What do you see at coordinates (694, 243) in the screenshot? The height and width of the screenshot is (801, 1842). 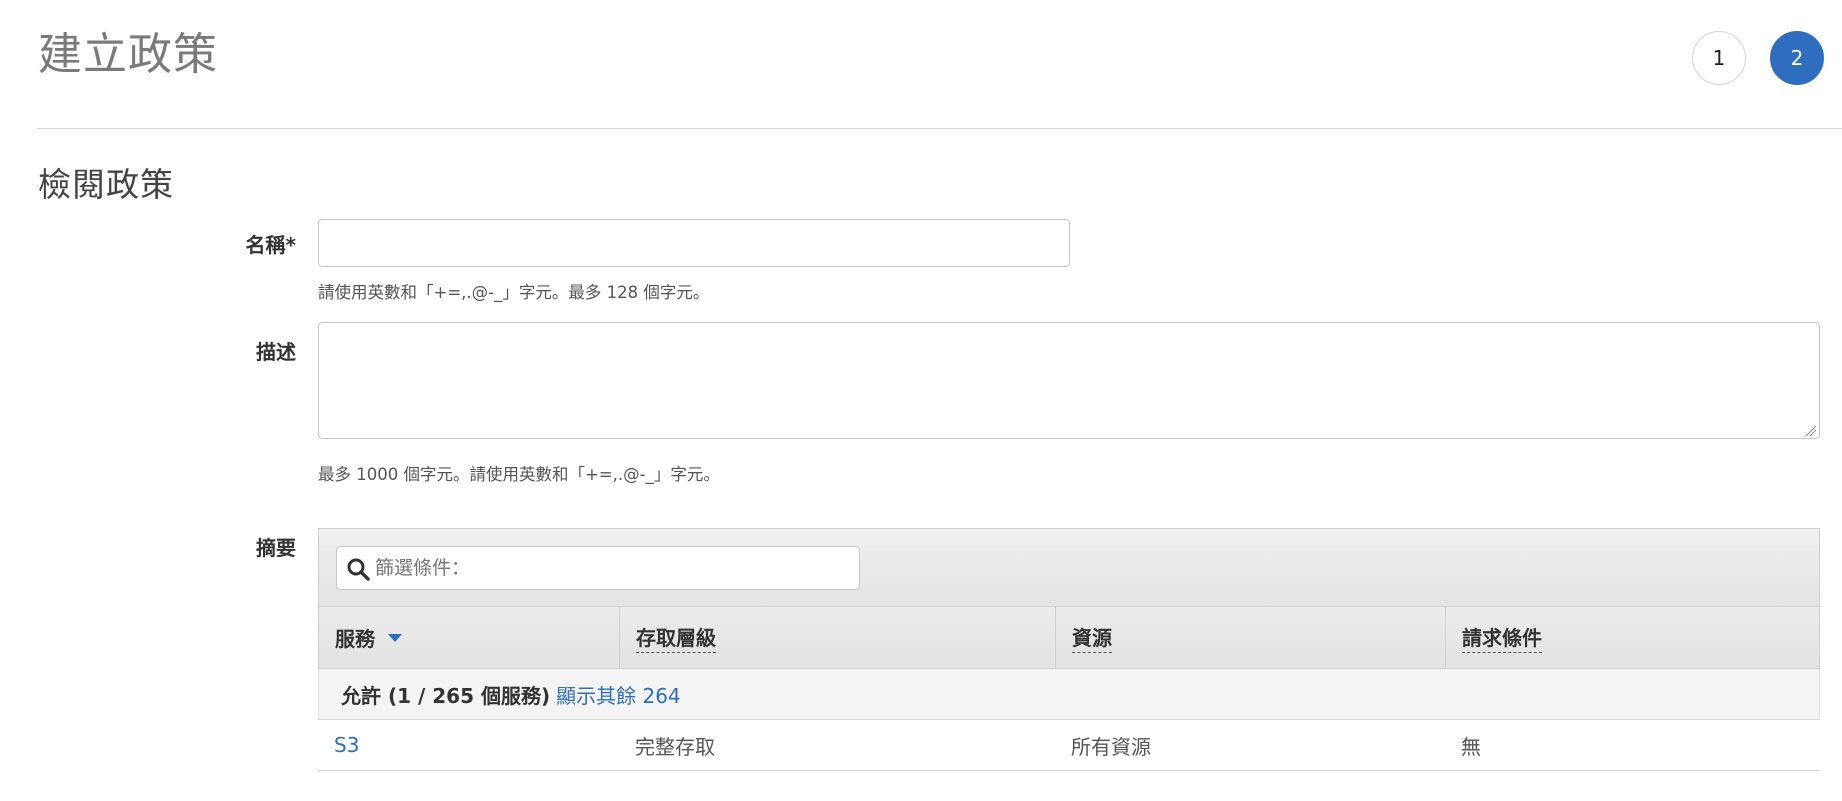 I see `policy-name-input` at bounding box center [694, 243].